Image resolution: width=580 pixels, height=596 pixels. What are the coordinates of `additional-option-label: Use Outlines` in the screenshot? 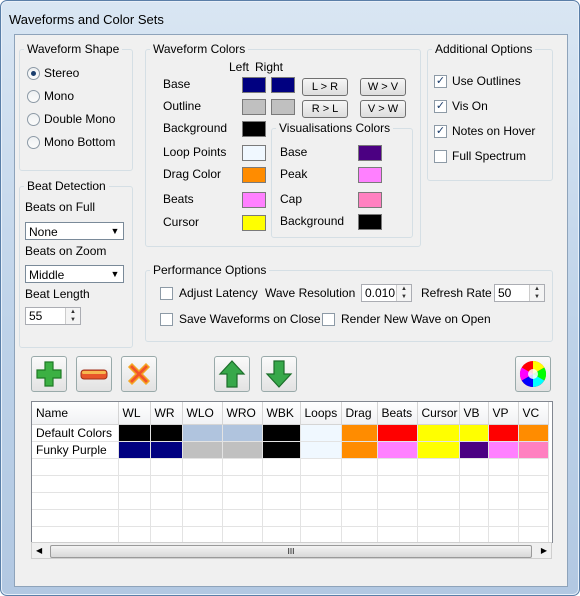 It's located at (486, 81).